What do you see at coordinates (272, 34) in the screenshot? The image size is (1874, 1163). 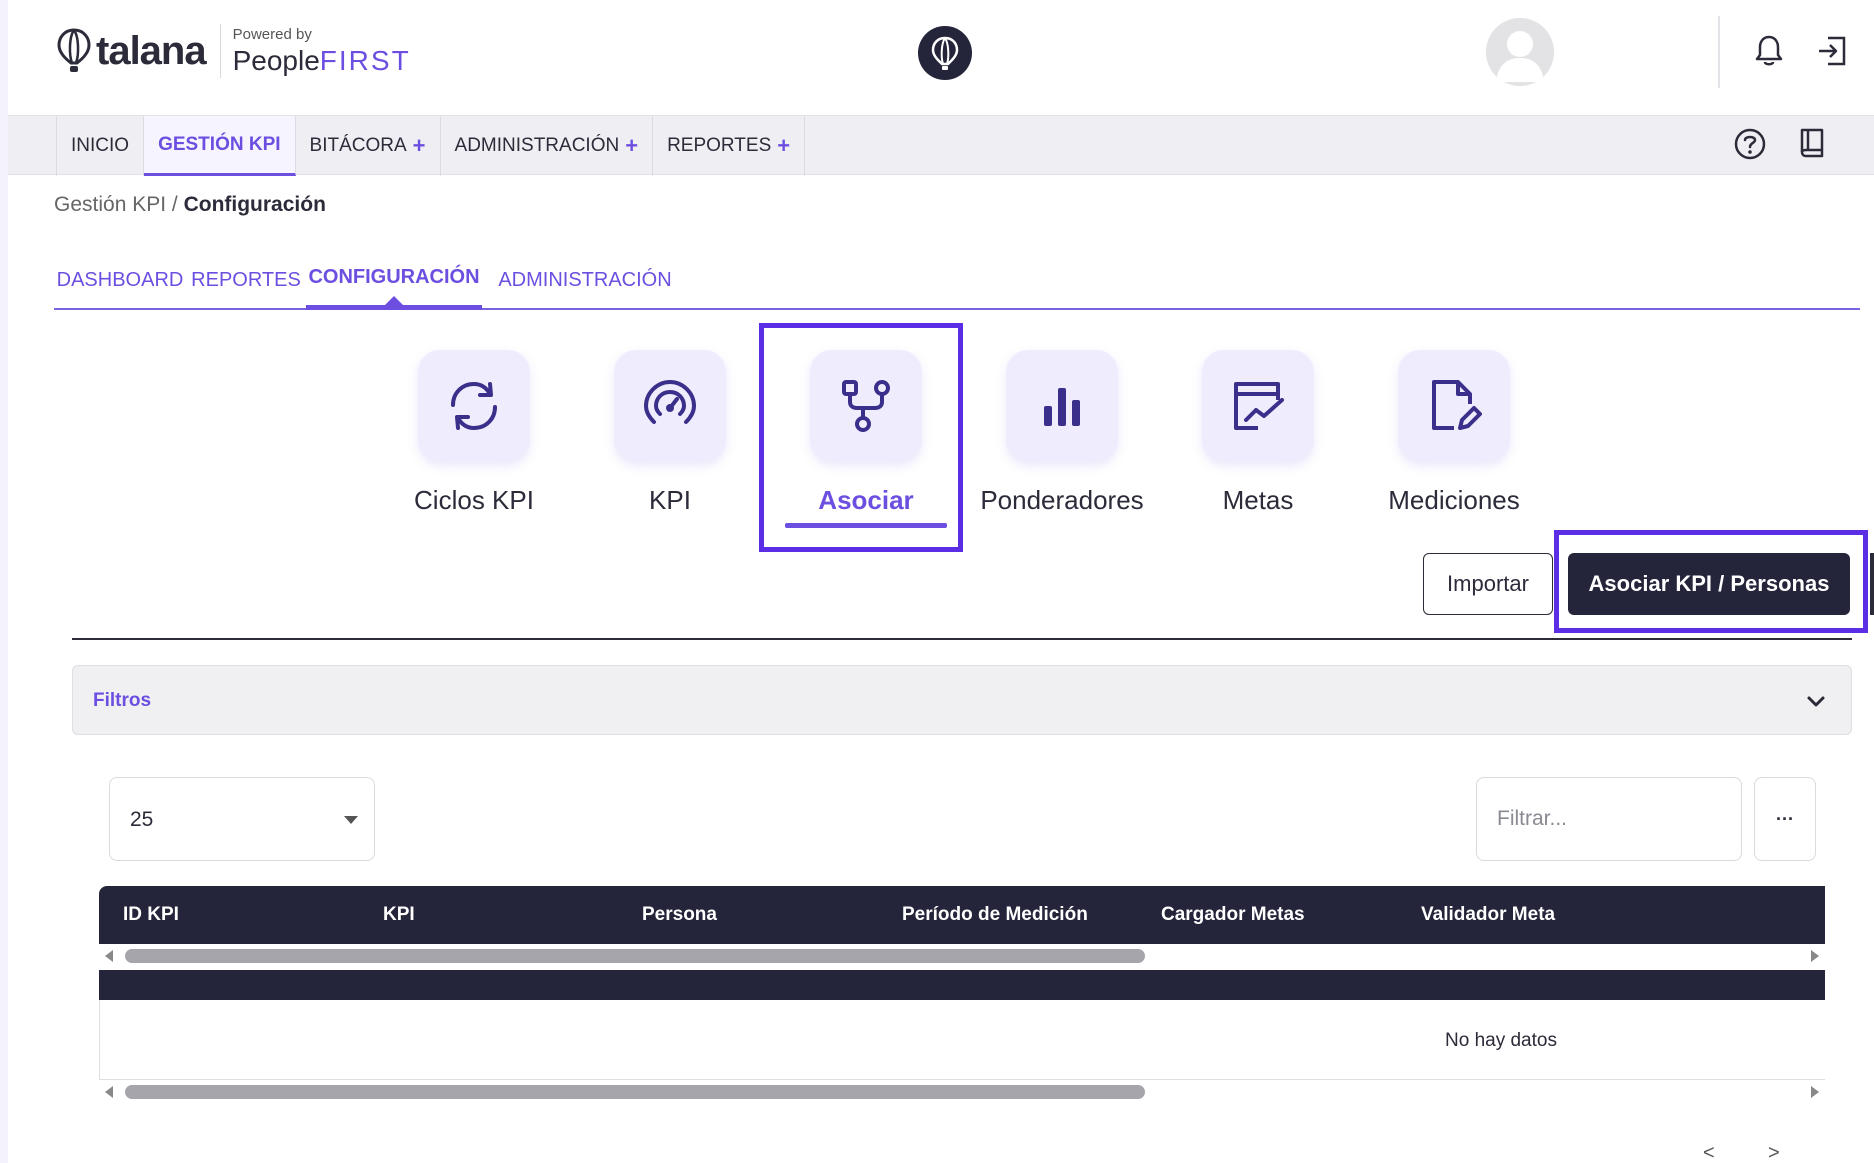 I see `powered-by-text: Powered by` at bounding box center [272, 34].